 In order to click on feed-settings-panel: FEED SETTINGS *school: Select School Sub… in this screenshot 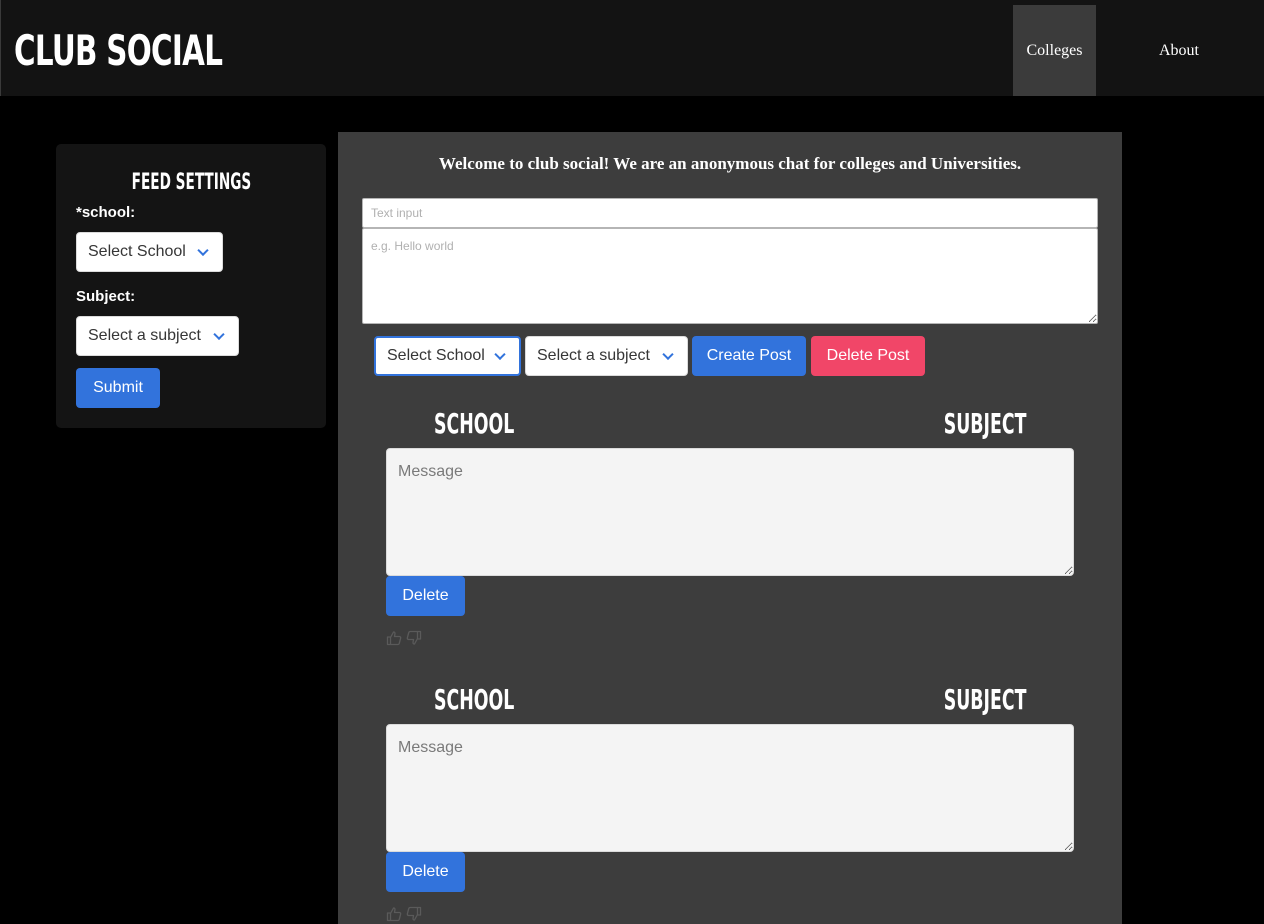, I will do `click(191, 286)`.